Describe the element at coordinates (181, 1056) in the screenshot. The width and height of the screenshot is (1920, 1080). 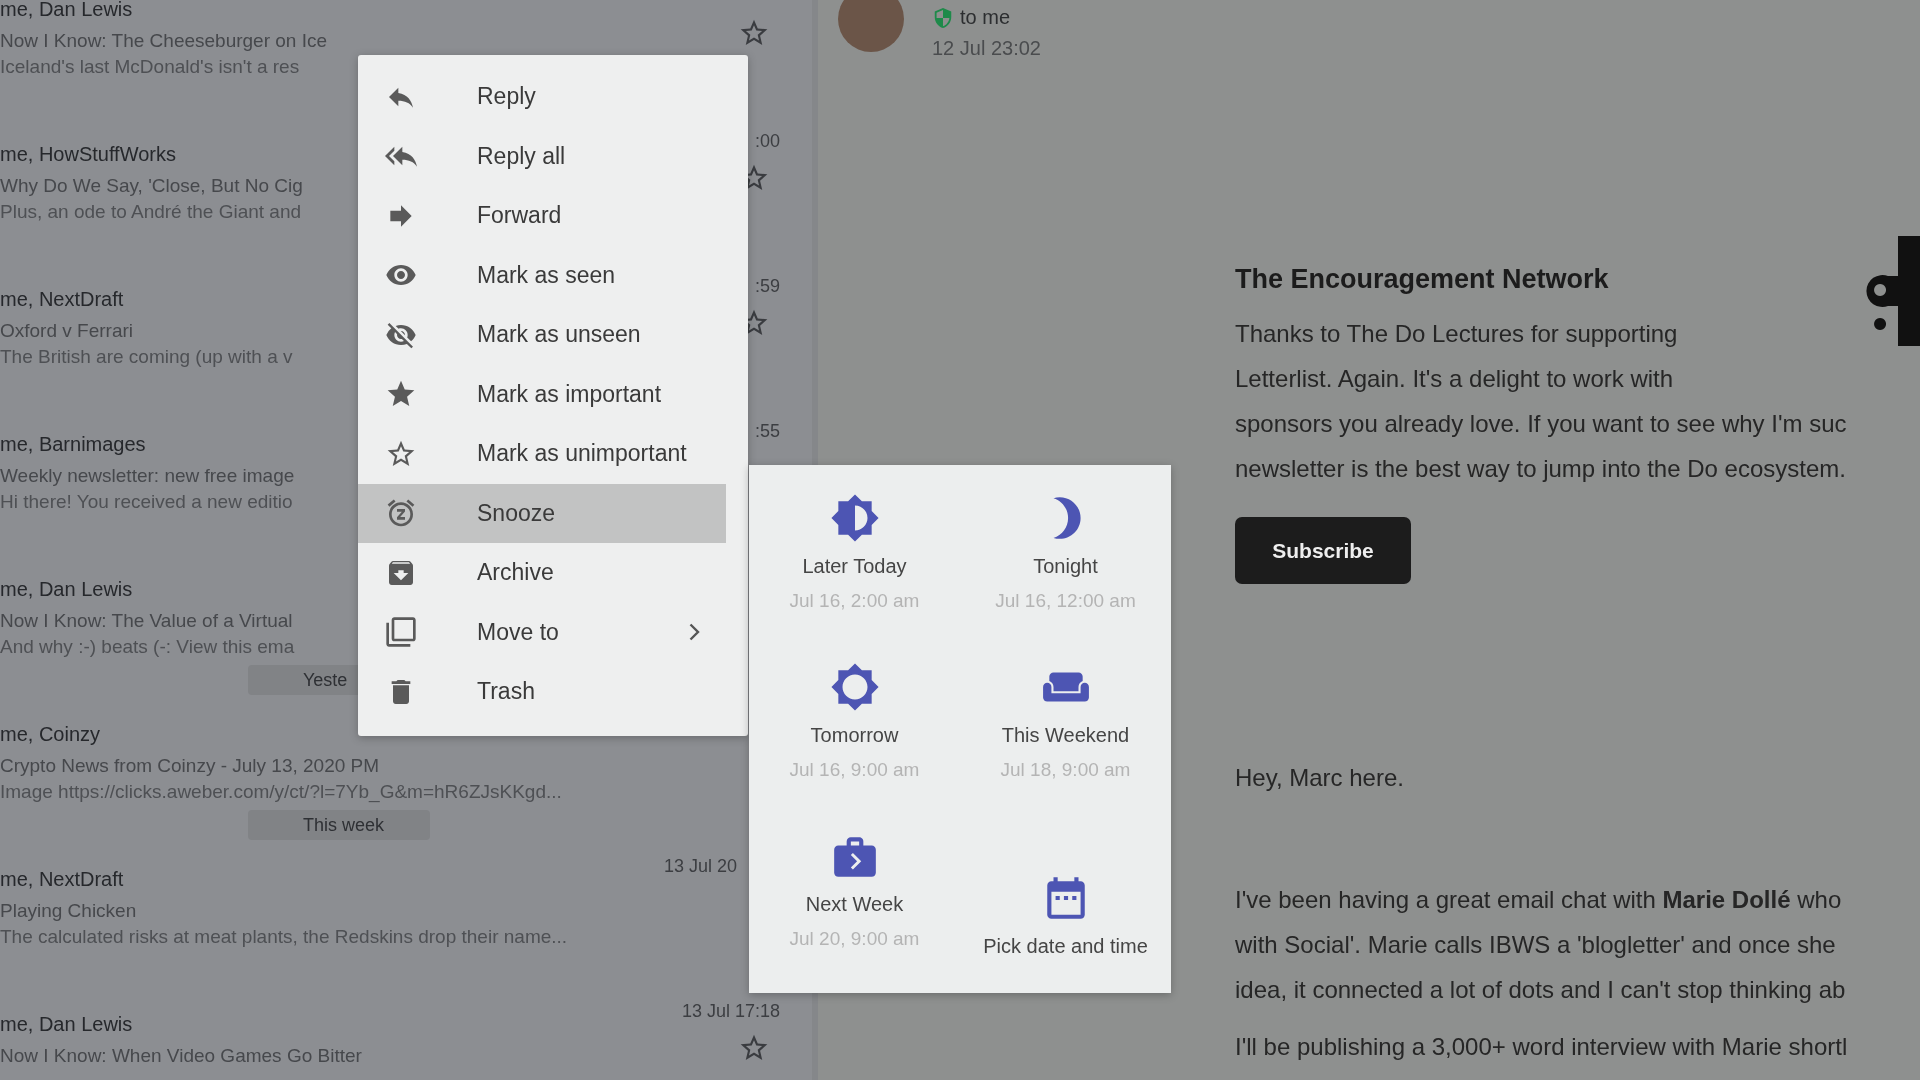
I see `message-subject: Now I Know: When Video Games Go Bitter` at that location.